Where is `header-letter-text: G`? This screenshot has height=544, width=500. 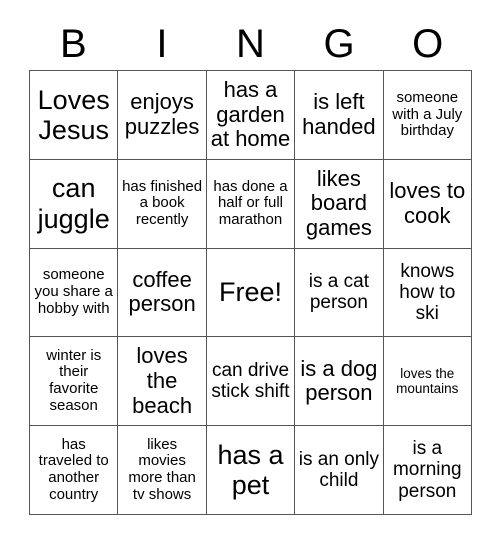 header-letter-text: G is located at coordinates (339, 44).